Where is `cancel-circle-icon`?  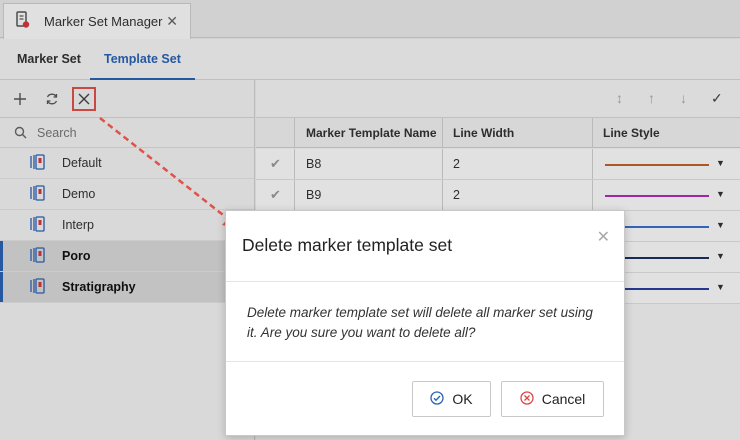 cancel-circle-icon is located at coordinates (527, 399).